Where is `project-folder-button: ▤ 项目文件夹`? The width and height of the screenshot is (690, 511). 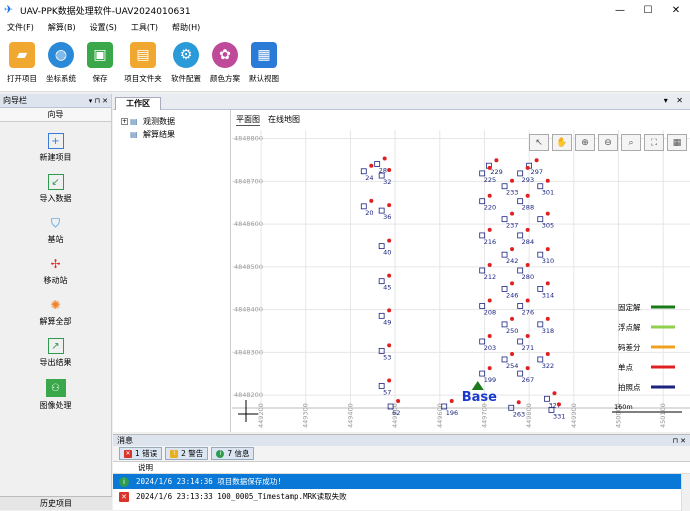 project-folder-button: ▤ 项目文件夹 is located at coordinates (143, 63).